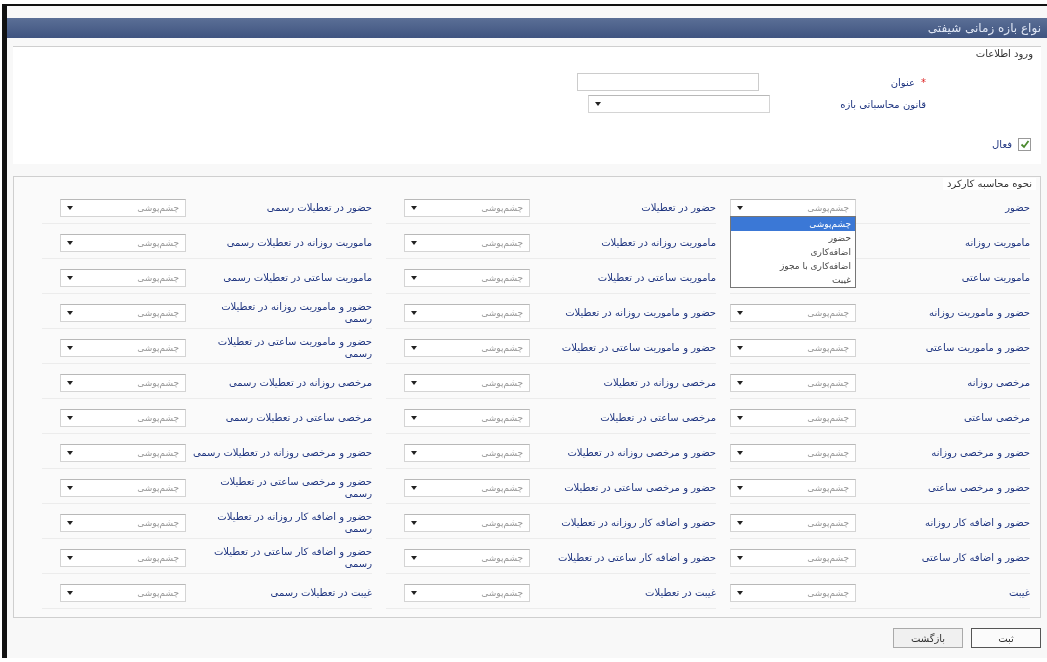  I want to click on field-label: حضور و ماموریت روزانه در تعطیلات رسمی, so click(296, 313).